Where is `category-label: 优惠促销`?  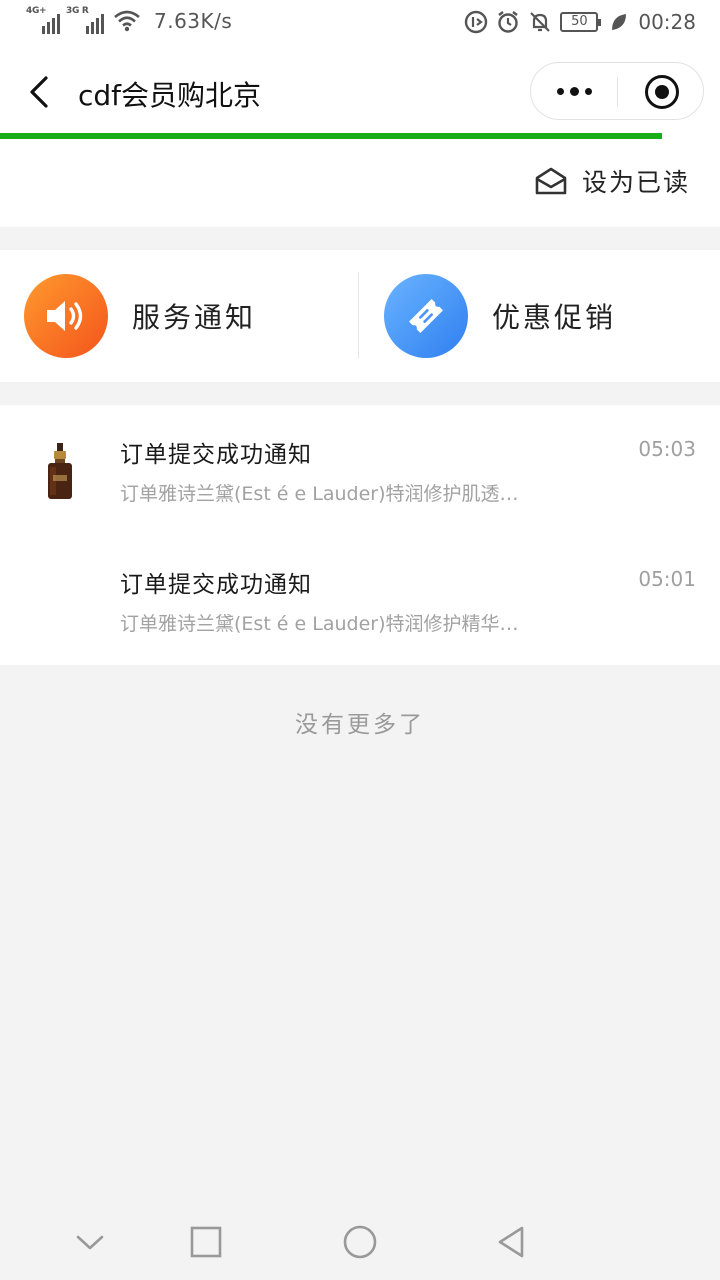 category-label: 优惠促销 is located at coordinates (554, 317).